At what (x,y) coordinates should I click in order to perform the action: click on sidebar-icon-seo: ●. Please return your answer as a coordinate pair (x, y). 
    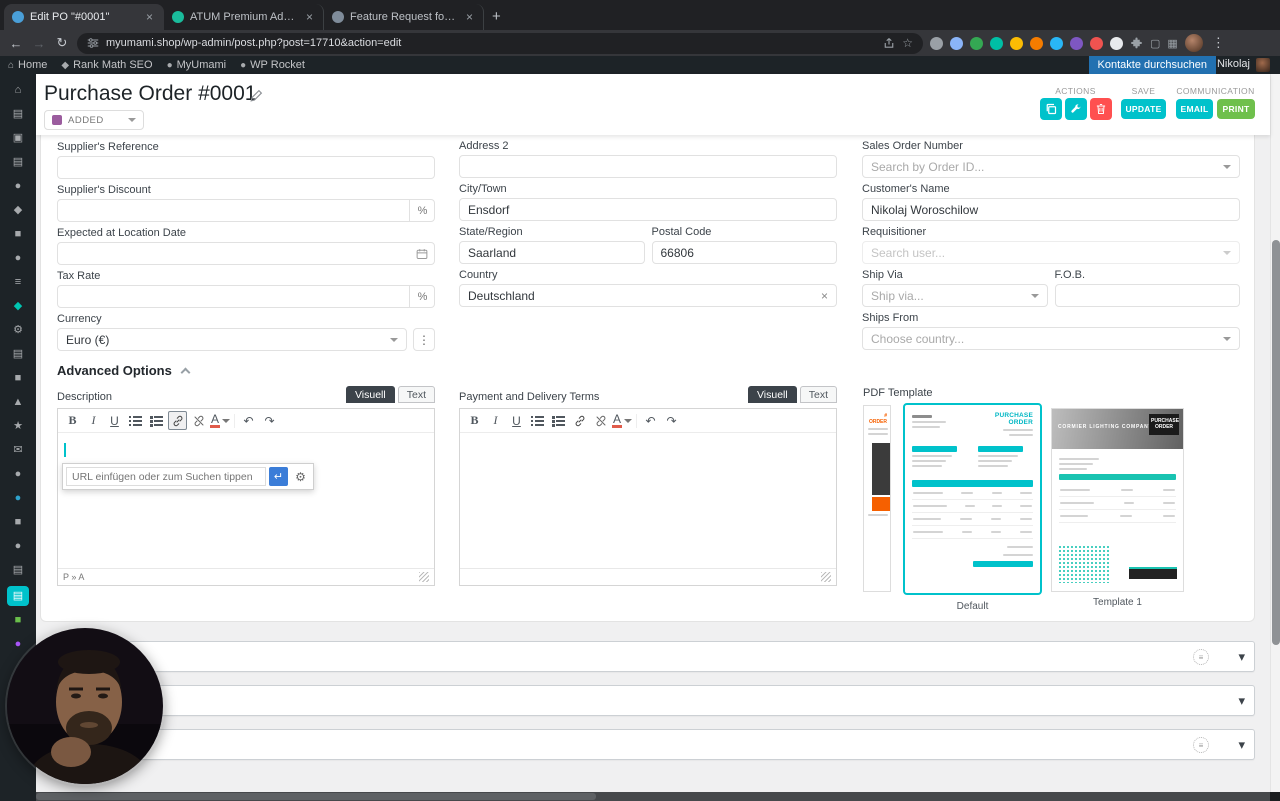
    Looking at the image, I should click on (18, 474).